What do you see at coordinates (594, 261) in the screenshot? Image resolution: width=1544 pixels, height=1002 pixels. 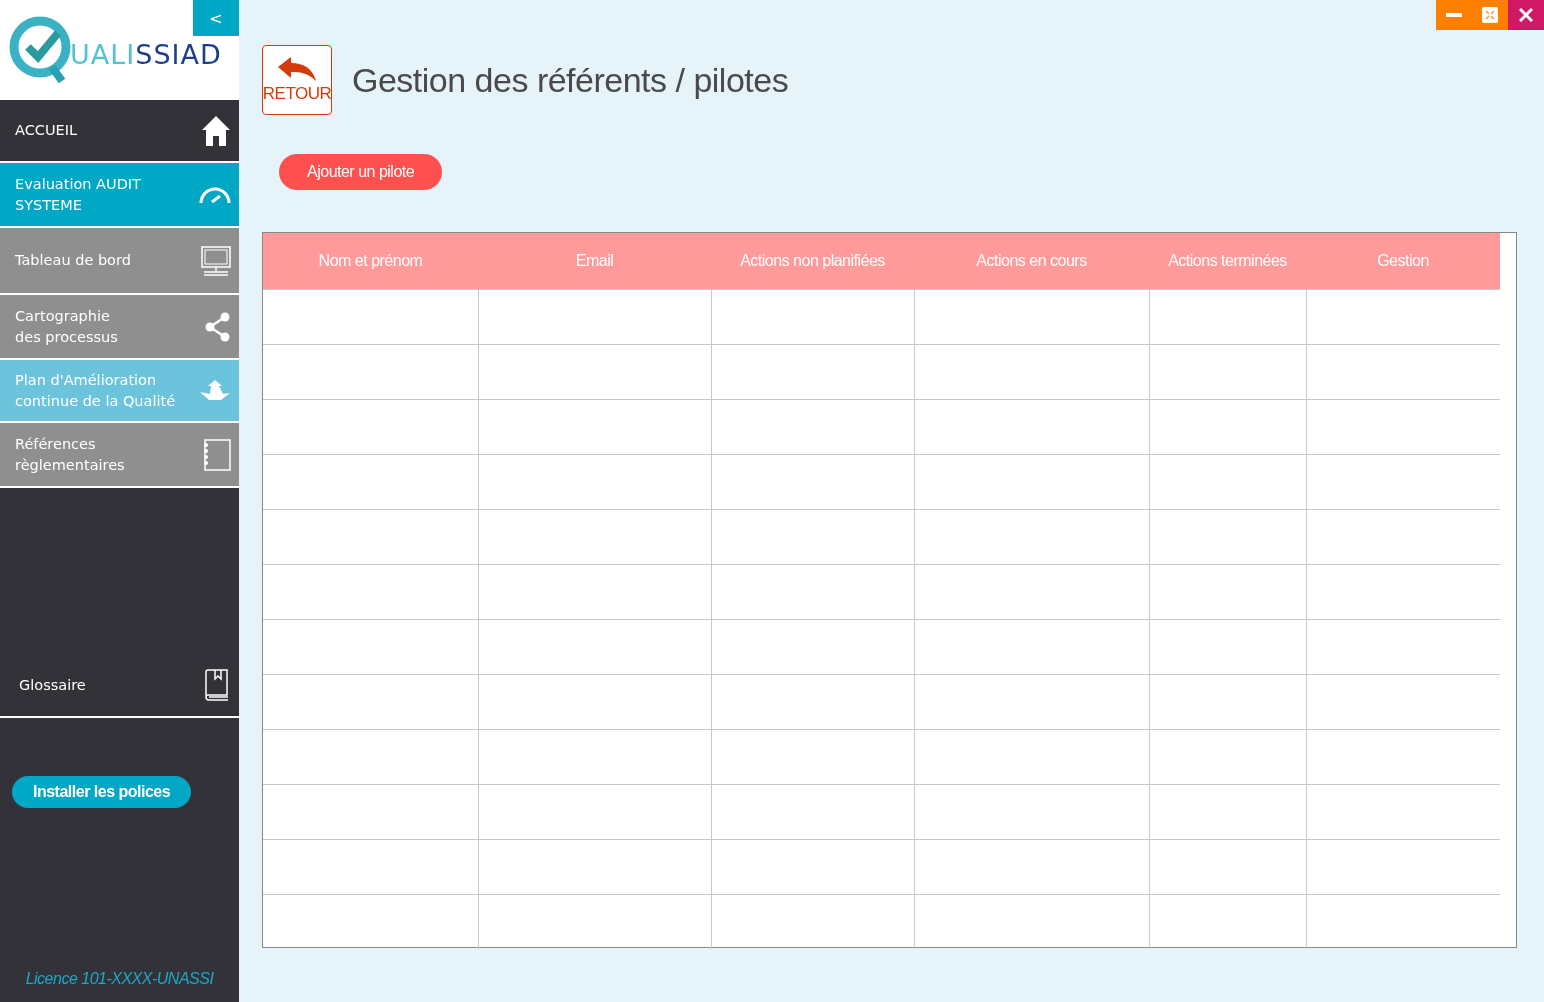 I see `column-header: Email` at bounding box center [594, 261].